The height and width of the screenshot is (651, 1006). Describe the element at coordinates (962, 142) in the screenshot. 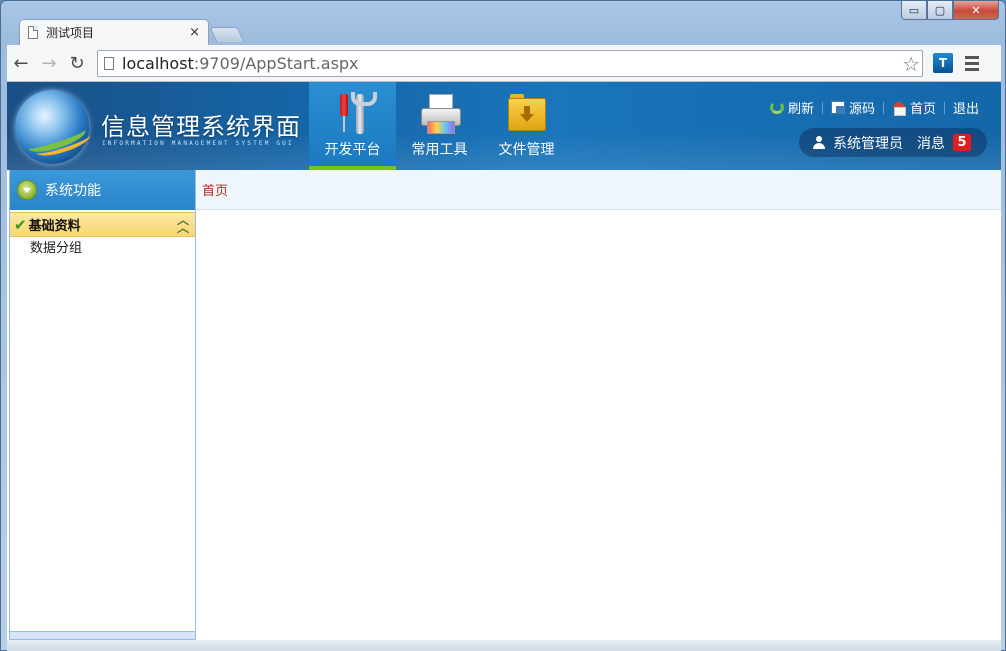

I see `messages-count-badge: 5` at that location.